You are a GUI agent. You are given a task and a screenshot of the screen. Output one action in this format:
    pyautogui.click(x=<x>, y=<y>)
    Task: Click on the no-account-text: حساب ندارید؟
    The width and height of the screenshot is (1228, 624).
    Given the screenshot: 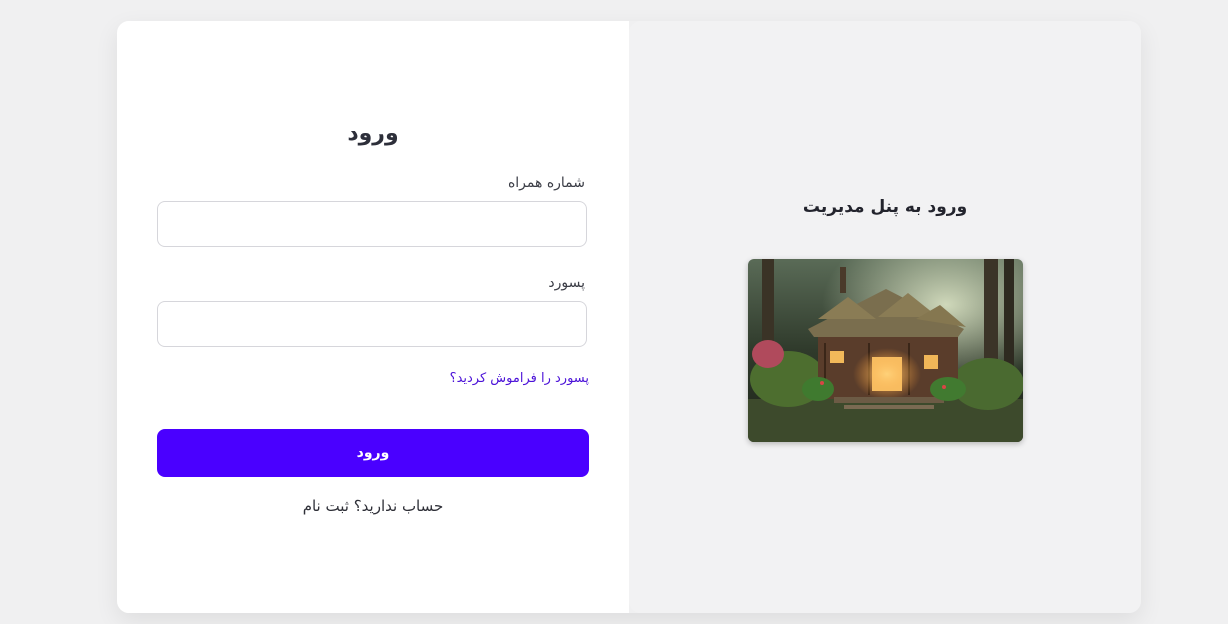 What is the action you would take?
    pyautogui.click(x=398, y=506)
    